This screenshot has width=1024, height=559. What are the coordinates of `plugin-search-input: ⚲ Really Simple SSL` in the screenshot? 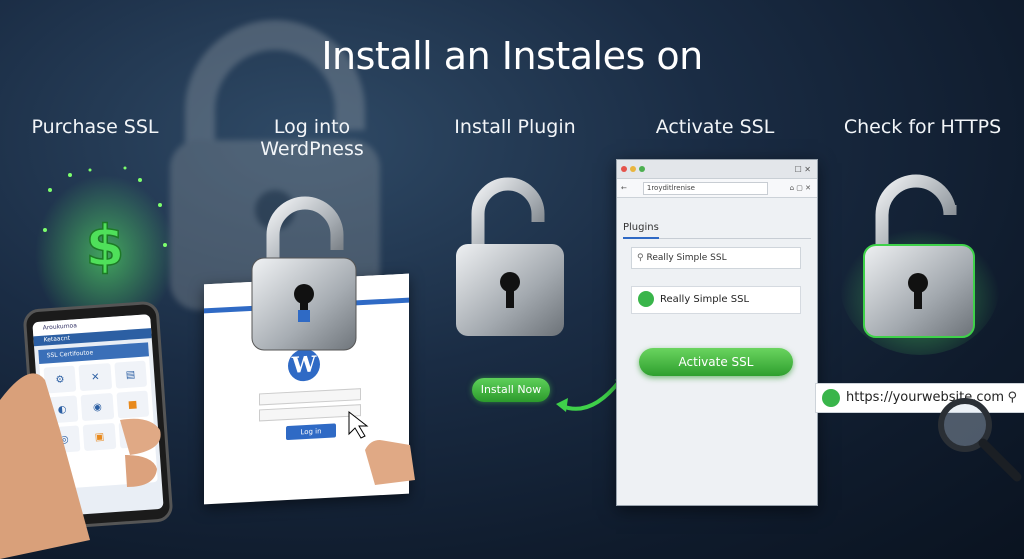 It's located at (716, 258).